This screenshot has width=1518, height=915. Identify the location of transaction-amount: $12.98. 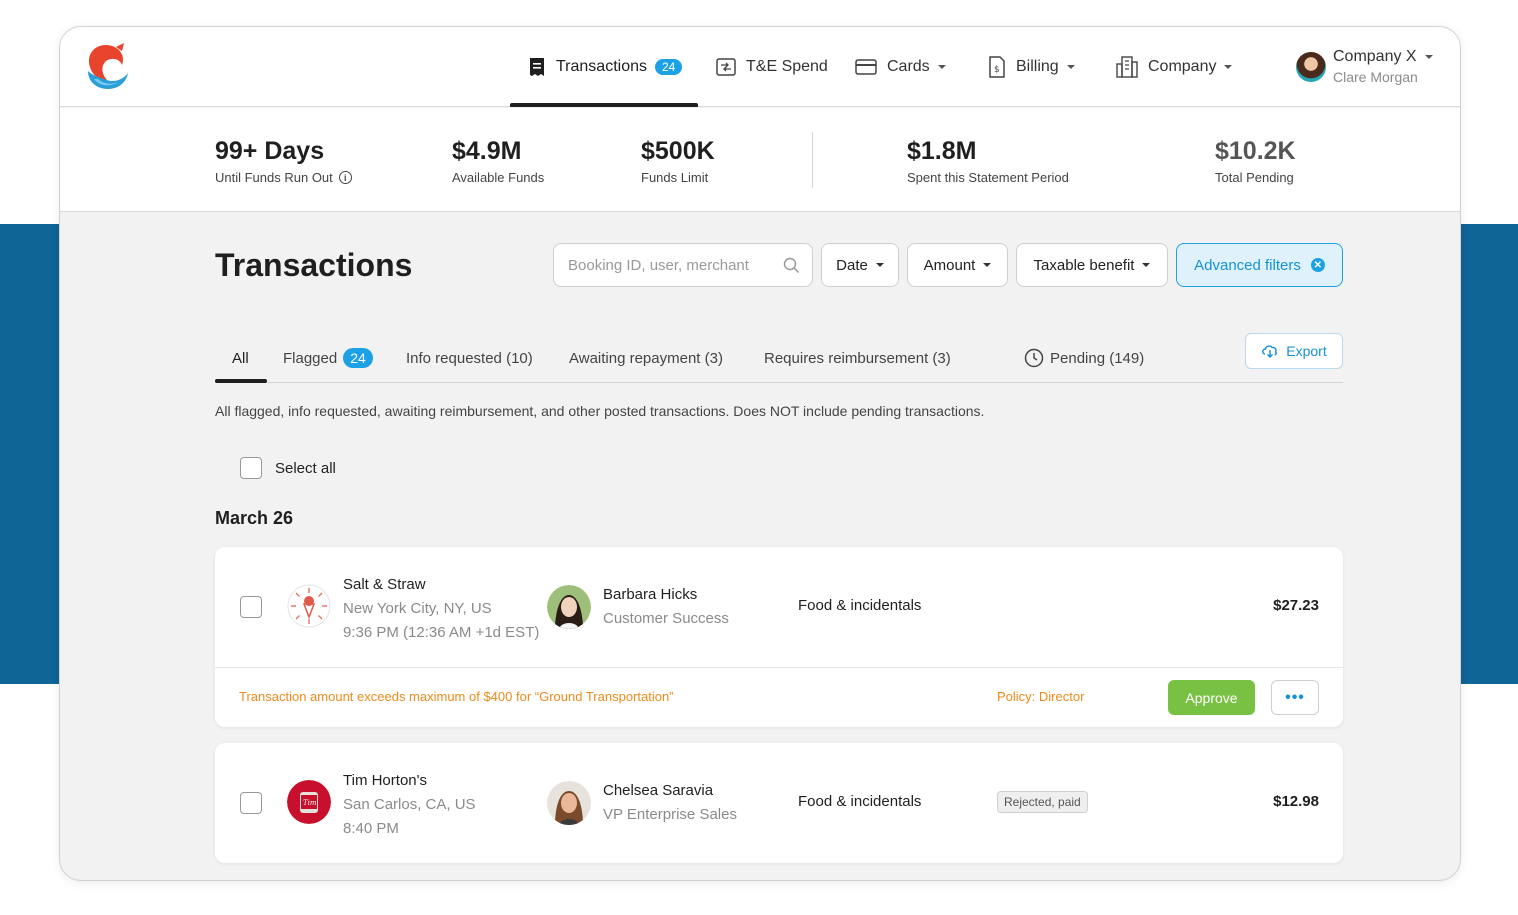
(1296, 801).